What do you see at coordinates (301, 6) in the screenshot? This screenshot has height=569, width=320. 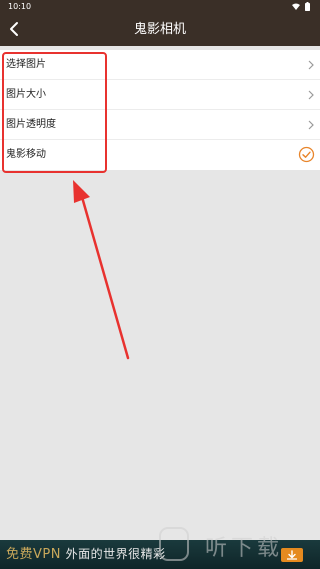 I see `wifi-battery-icon` at bounding box center [301, 6].